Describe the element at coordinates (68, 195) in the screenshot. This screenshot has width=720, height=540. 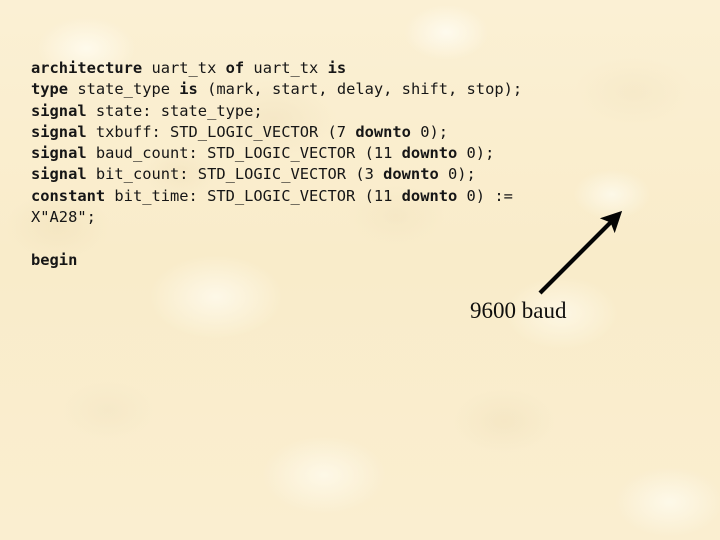
I see `code-keyword: constant` at that location.